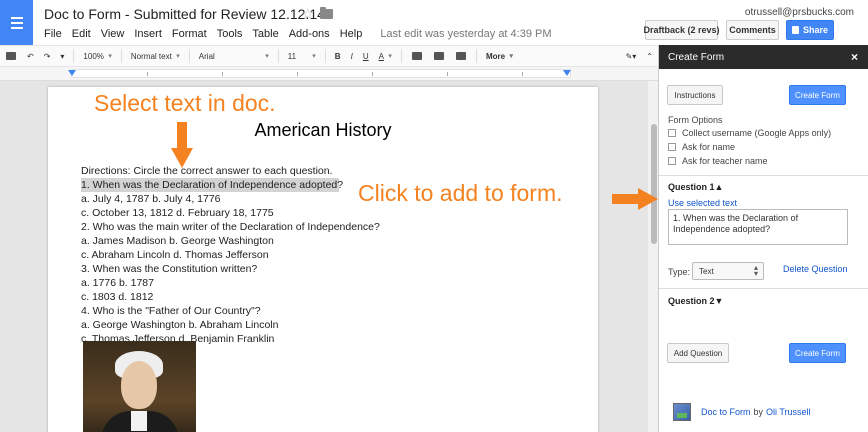  What do you see at coordinates (416, 56) in the screenshot?
I see `link-icon` at bounding box center [416, 56].